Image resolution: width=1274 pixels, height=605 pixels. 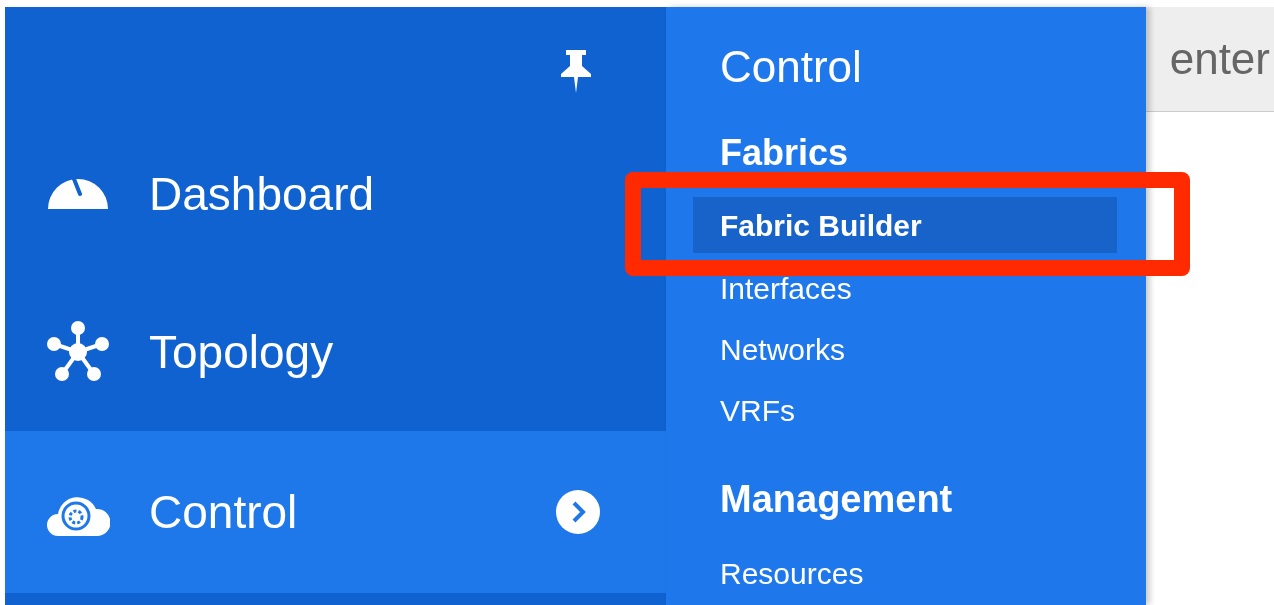 What do you see at coordinates (1219, 59) in the screenshot?
I see `header-title: enter` at bounding box center [1219, 59].